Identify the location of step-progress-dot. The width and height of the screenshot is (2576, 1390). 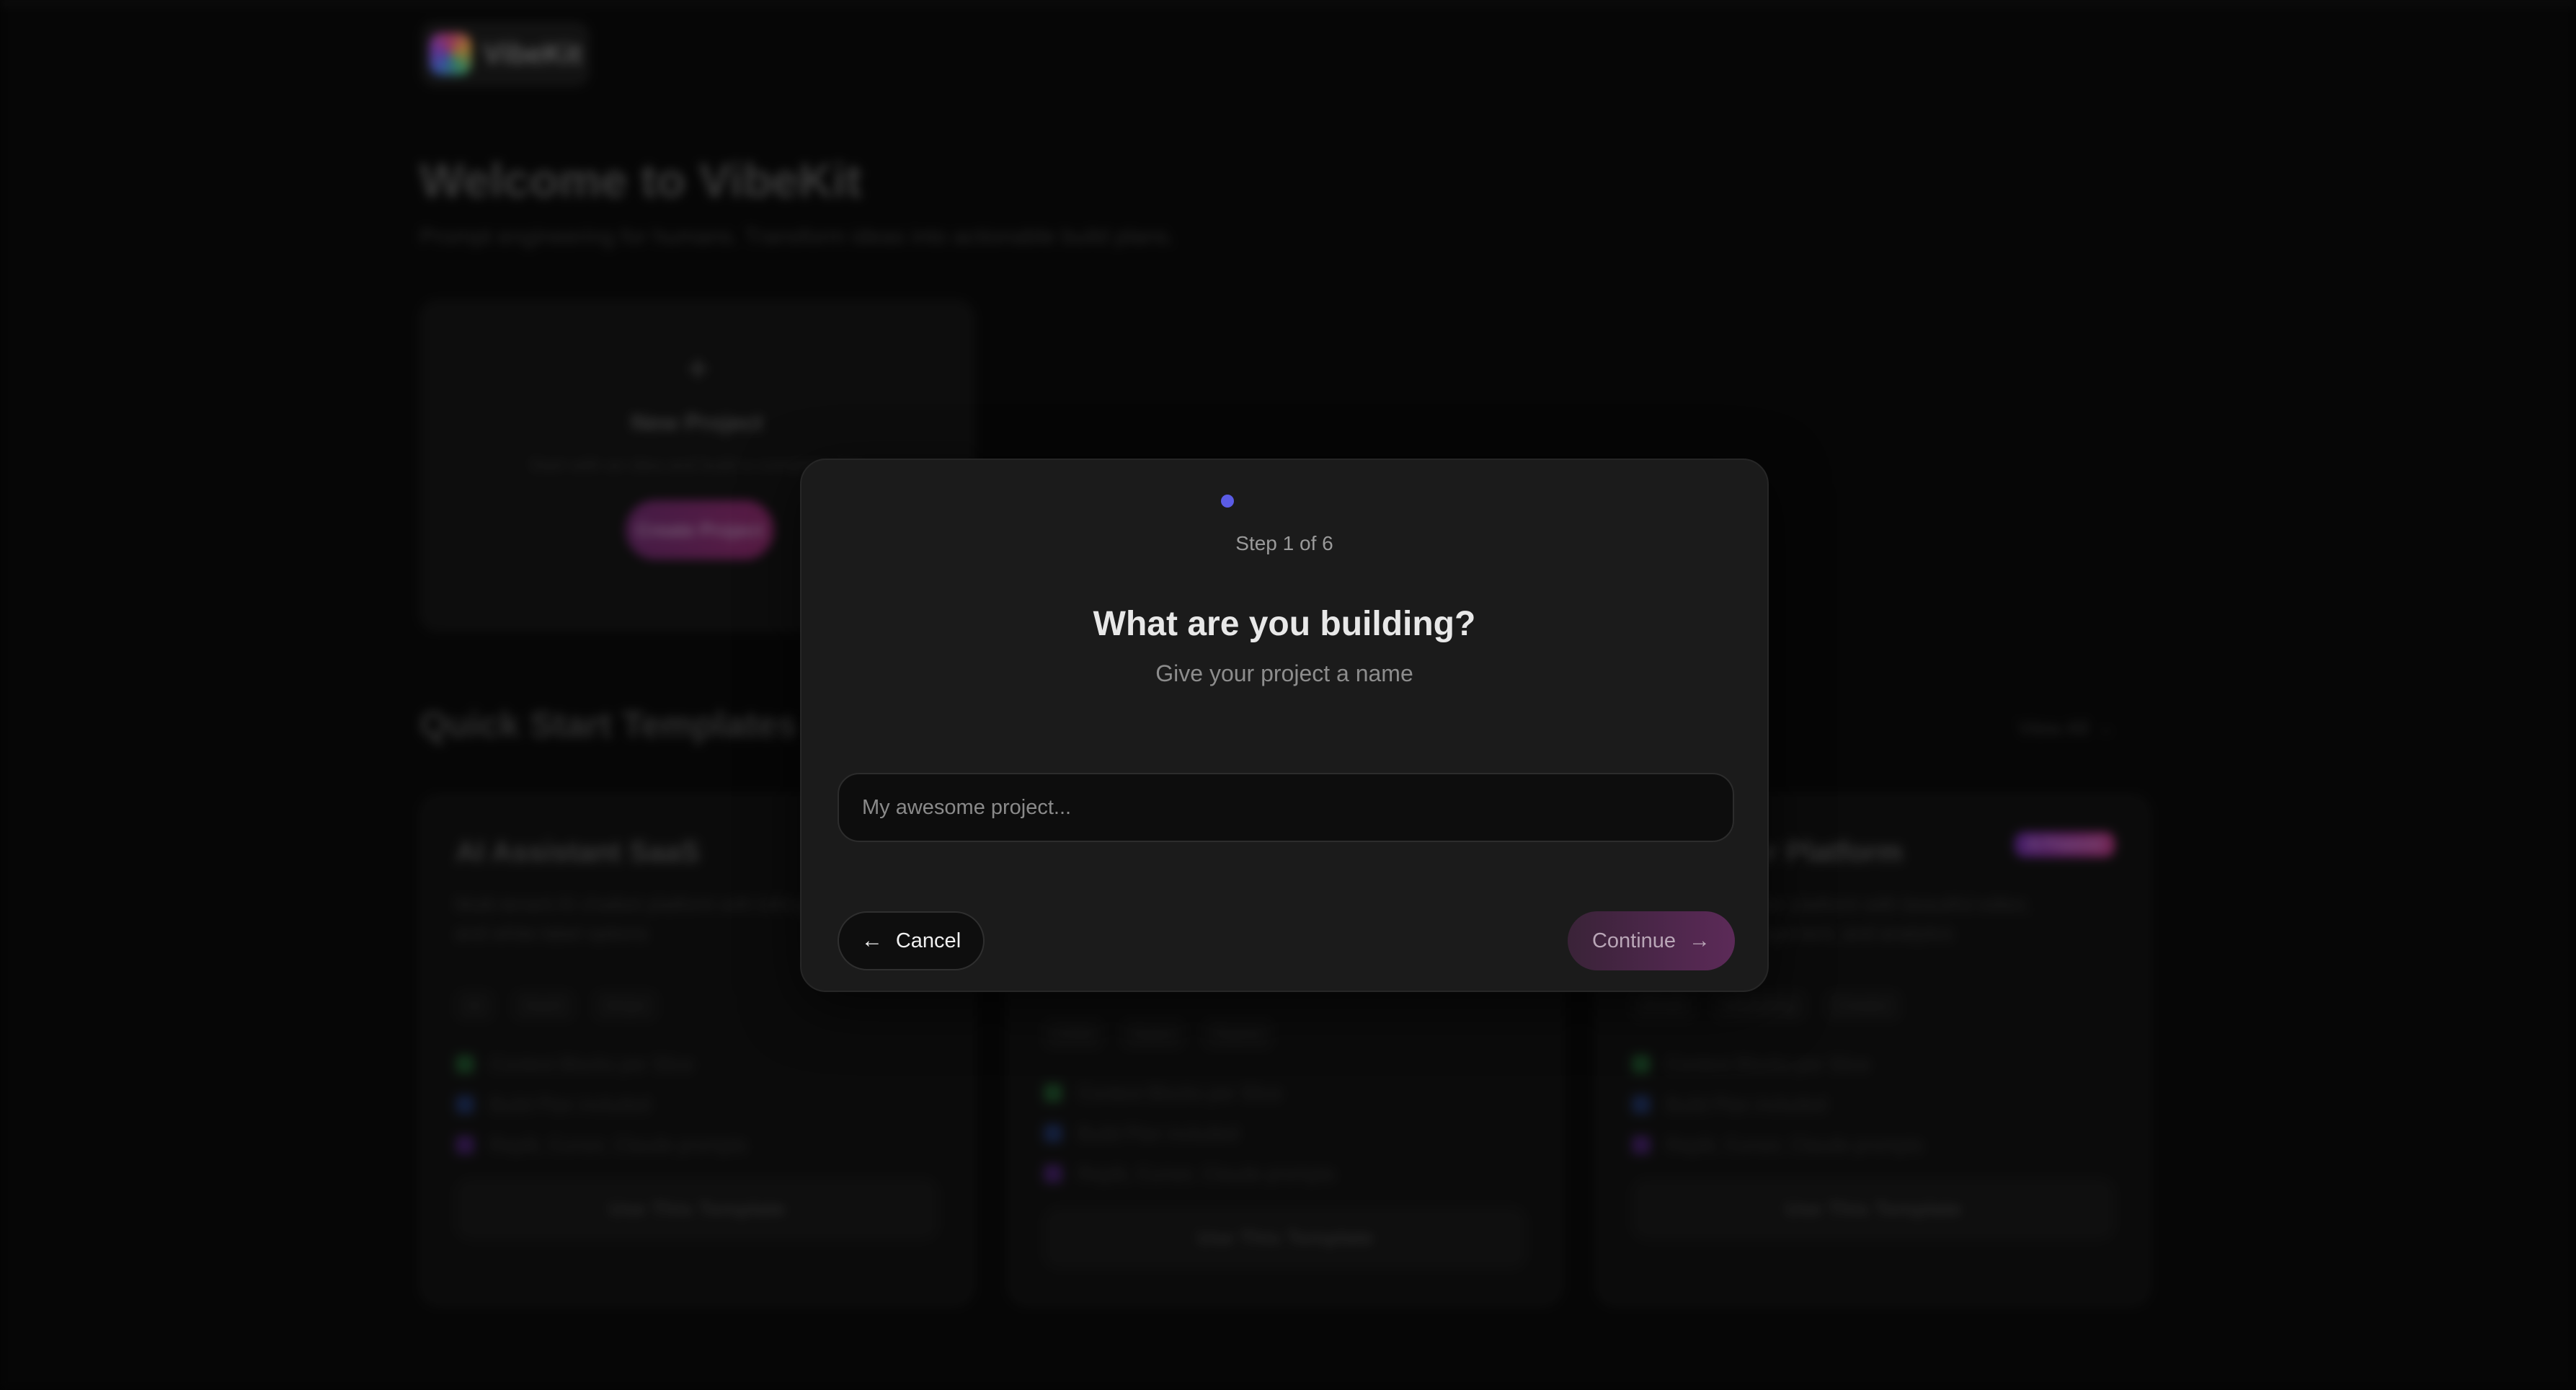
(1227, 501).